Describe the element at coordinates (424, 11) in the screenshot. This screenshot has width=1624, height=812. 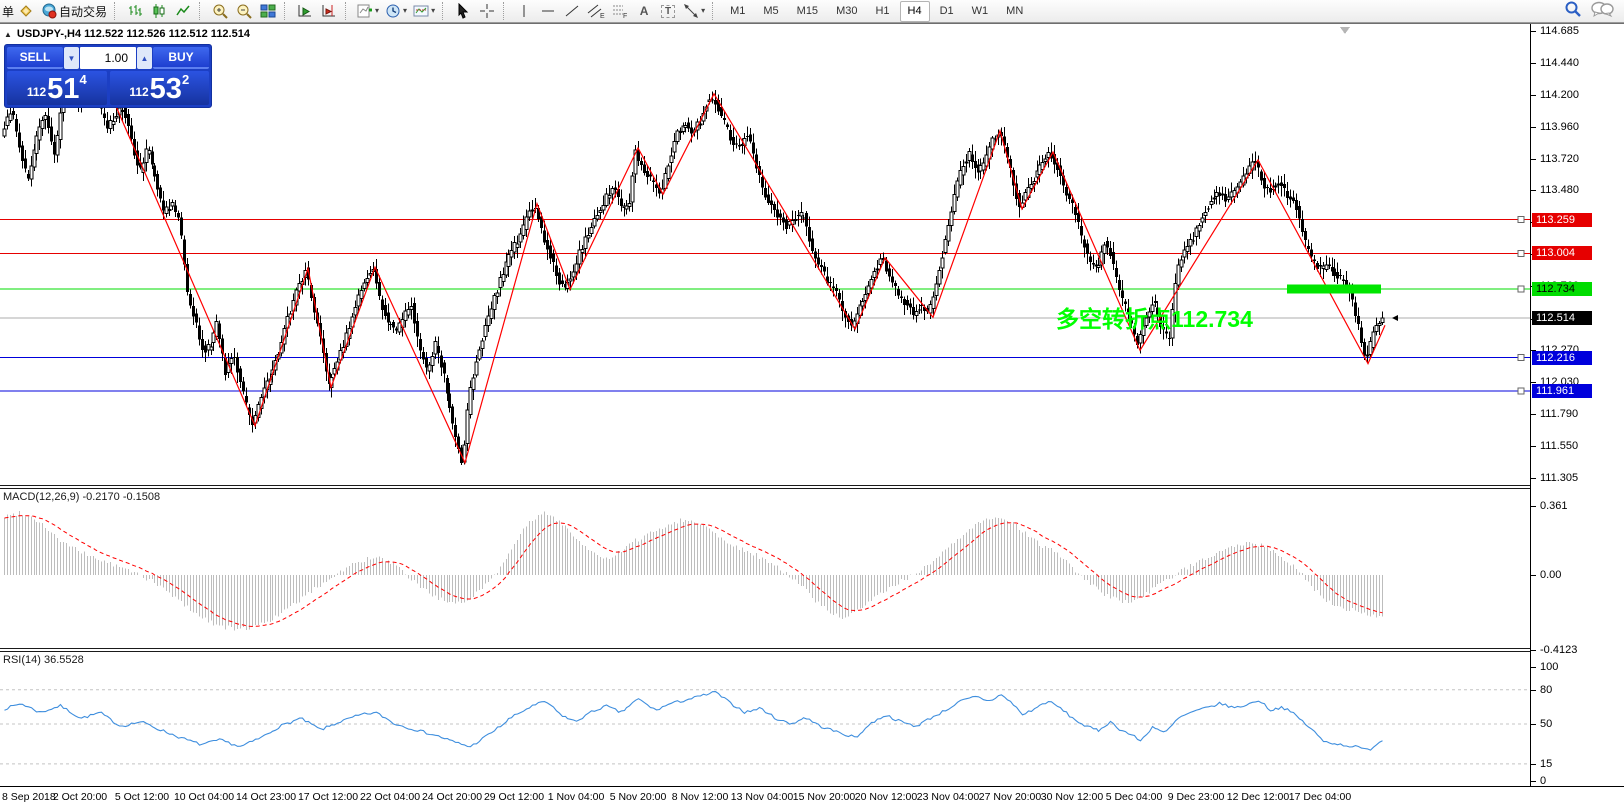
I see `templates-button: ▾` at that location.